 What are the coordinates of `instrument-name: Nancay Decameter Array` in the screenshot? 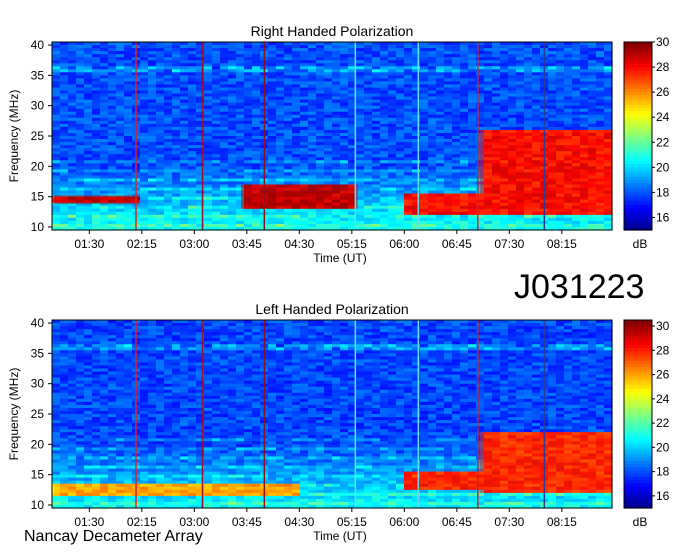 It's located at (113, 536).